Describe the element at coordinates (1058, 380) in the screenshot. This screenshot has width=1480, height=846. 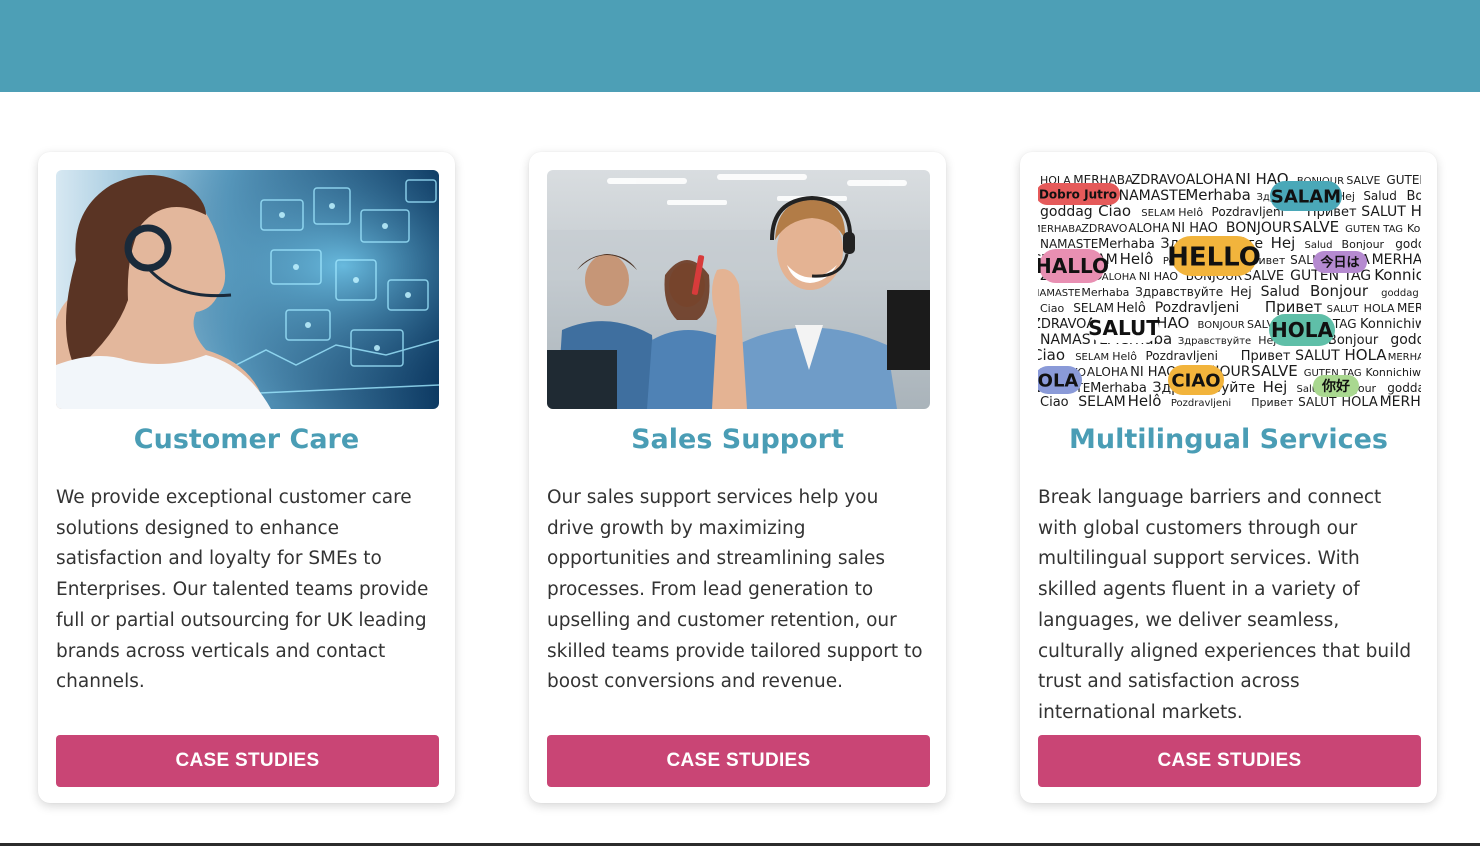
I see `bubble-greeting: OLA` at that location.